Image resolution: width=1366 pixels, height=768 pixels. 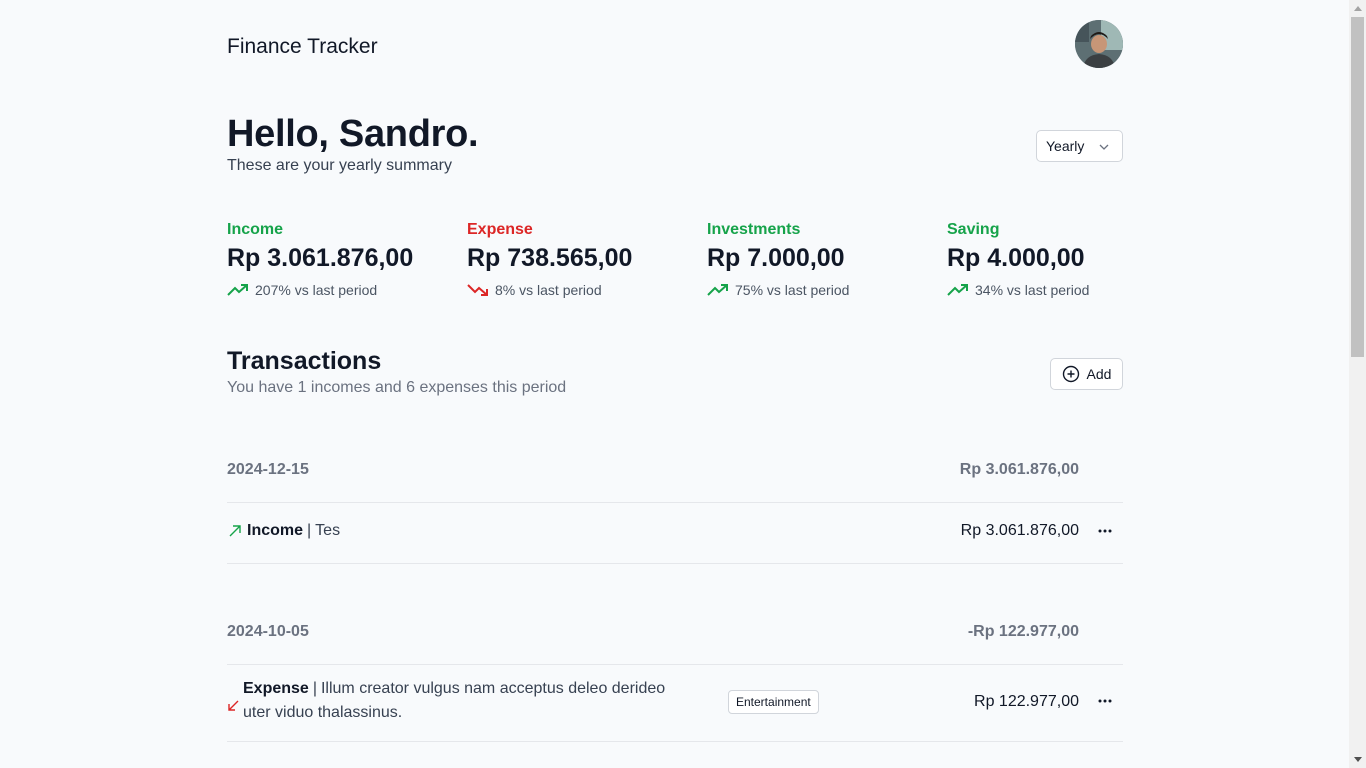 I want to click on stat-label: Investments, so click(x=754, y=229).